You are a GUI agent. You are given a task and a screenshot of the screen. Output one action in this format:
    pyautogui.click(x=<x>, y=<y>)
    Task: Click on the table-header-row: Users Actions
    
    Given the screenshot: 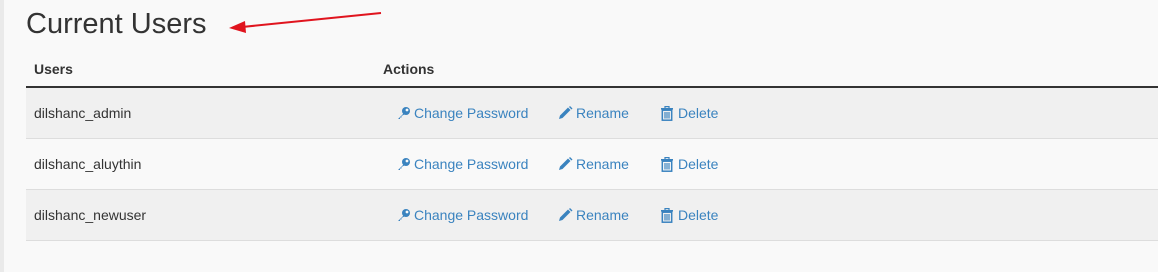 What is the action you would take?
    pyautogui.click(x=592, y=70)
    